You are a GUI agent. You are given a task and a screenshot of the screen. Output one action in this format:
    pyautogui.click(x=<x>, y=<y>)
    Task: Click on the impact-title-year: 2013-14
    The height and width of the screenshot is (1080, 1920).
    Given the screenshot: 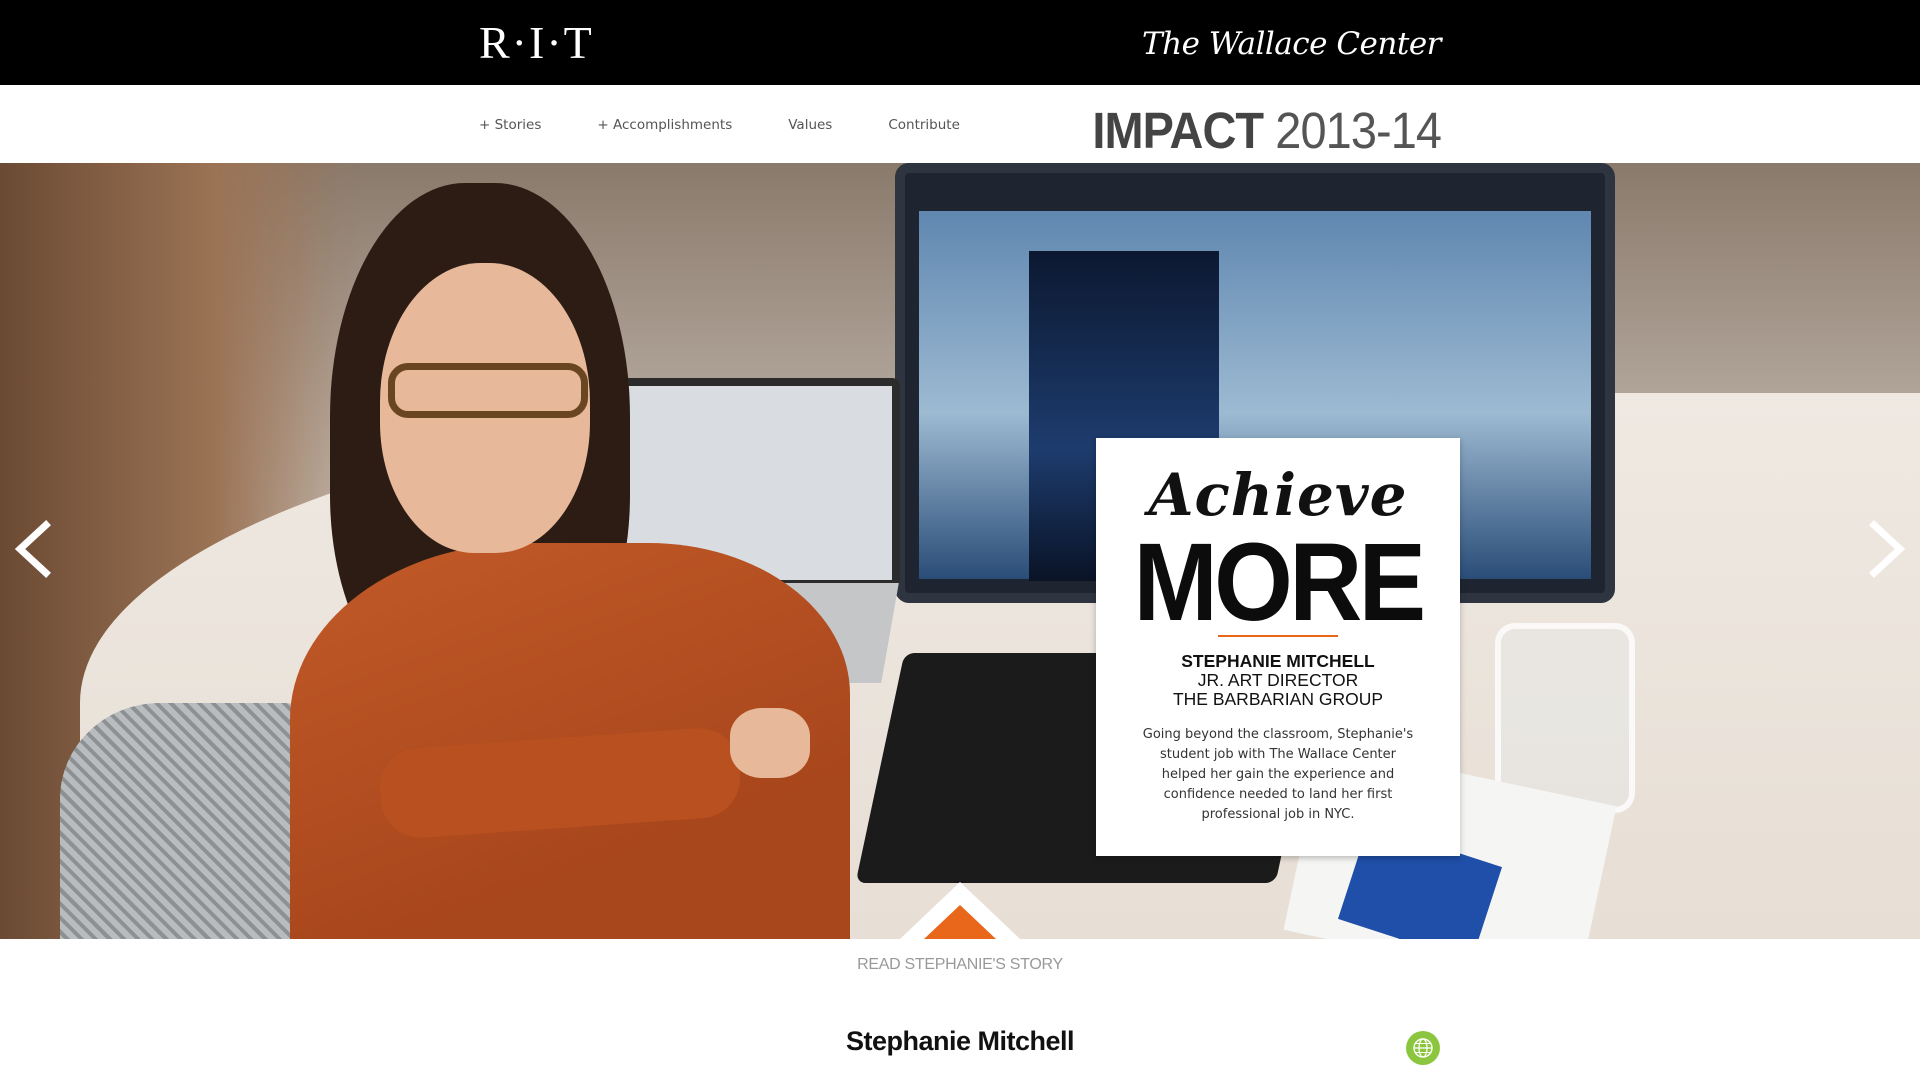 What is the action you would take?
    pyautogui.click(x=1358, y=130)
    